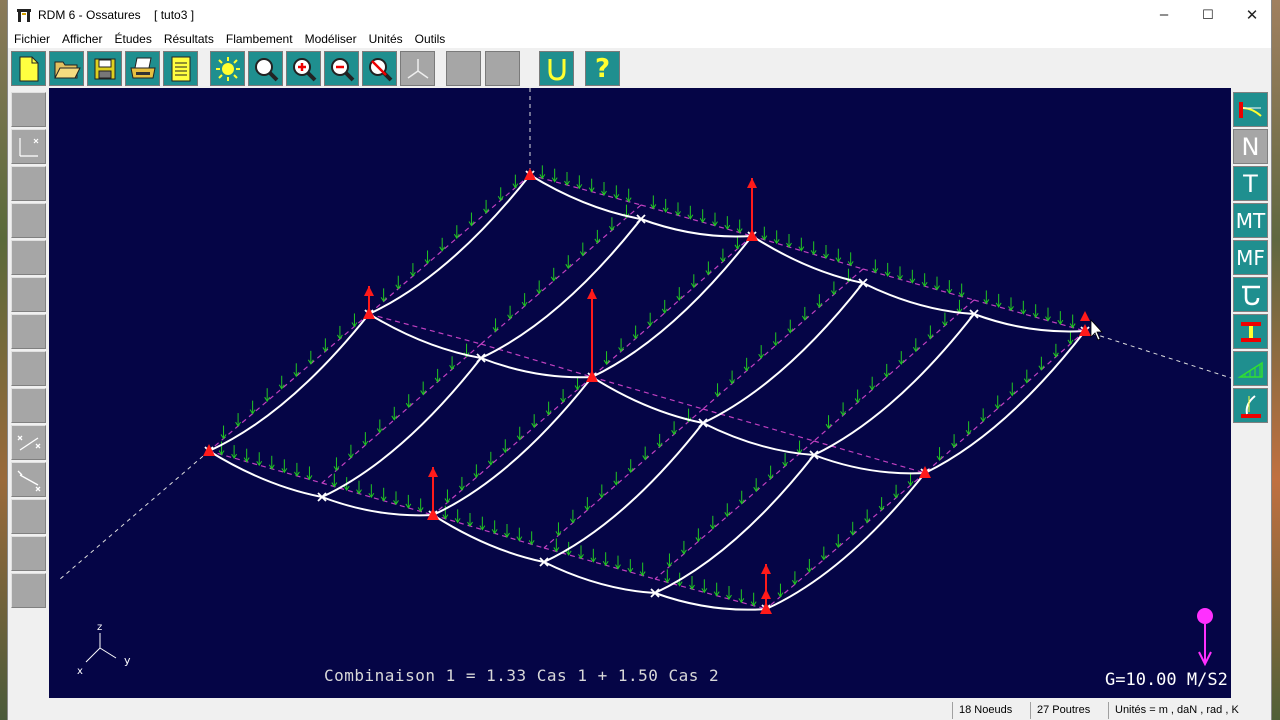 The width and height of the screenshot is (1280, 720). What do you see at coordinates (189, 39) in the screenshot?
I see `menu-resultats: Résultats` at bounding box center [189, 39].